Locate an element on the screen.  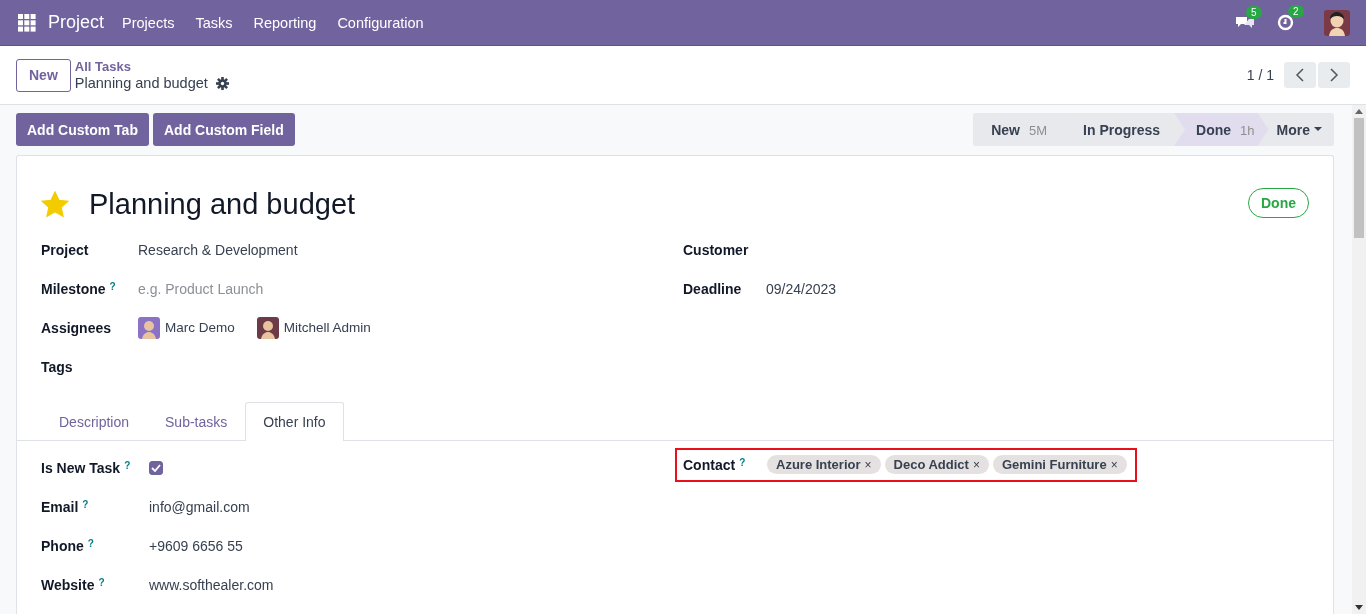
field-value: 09/24/2023 is located at coordinates (801, 288).